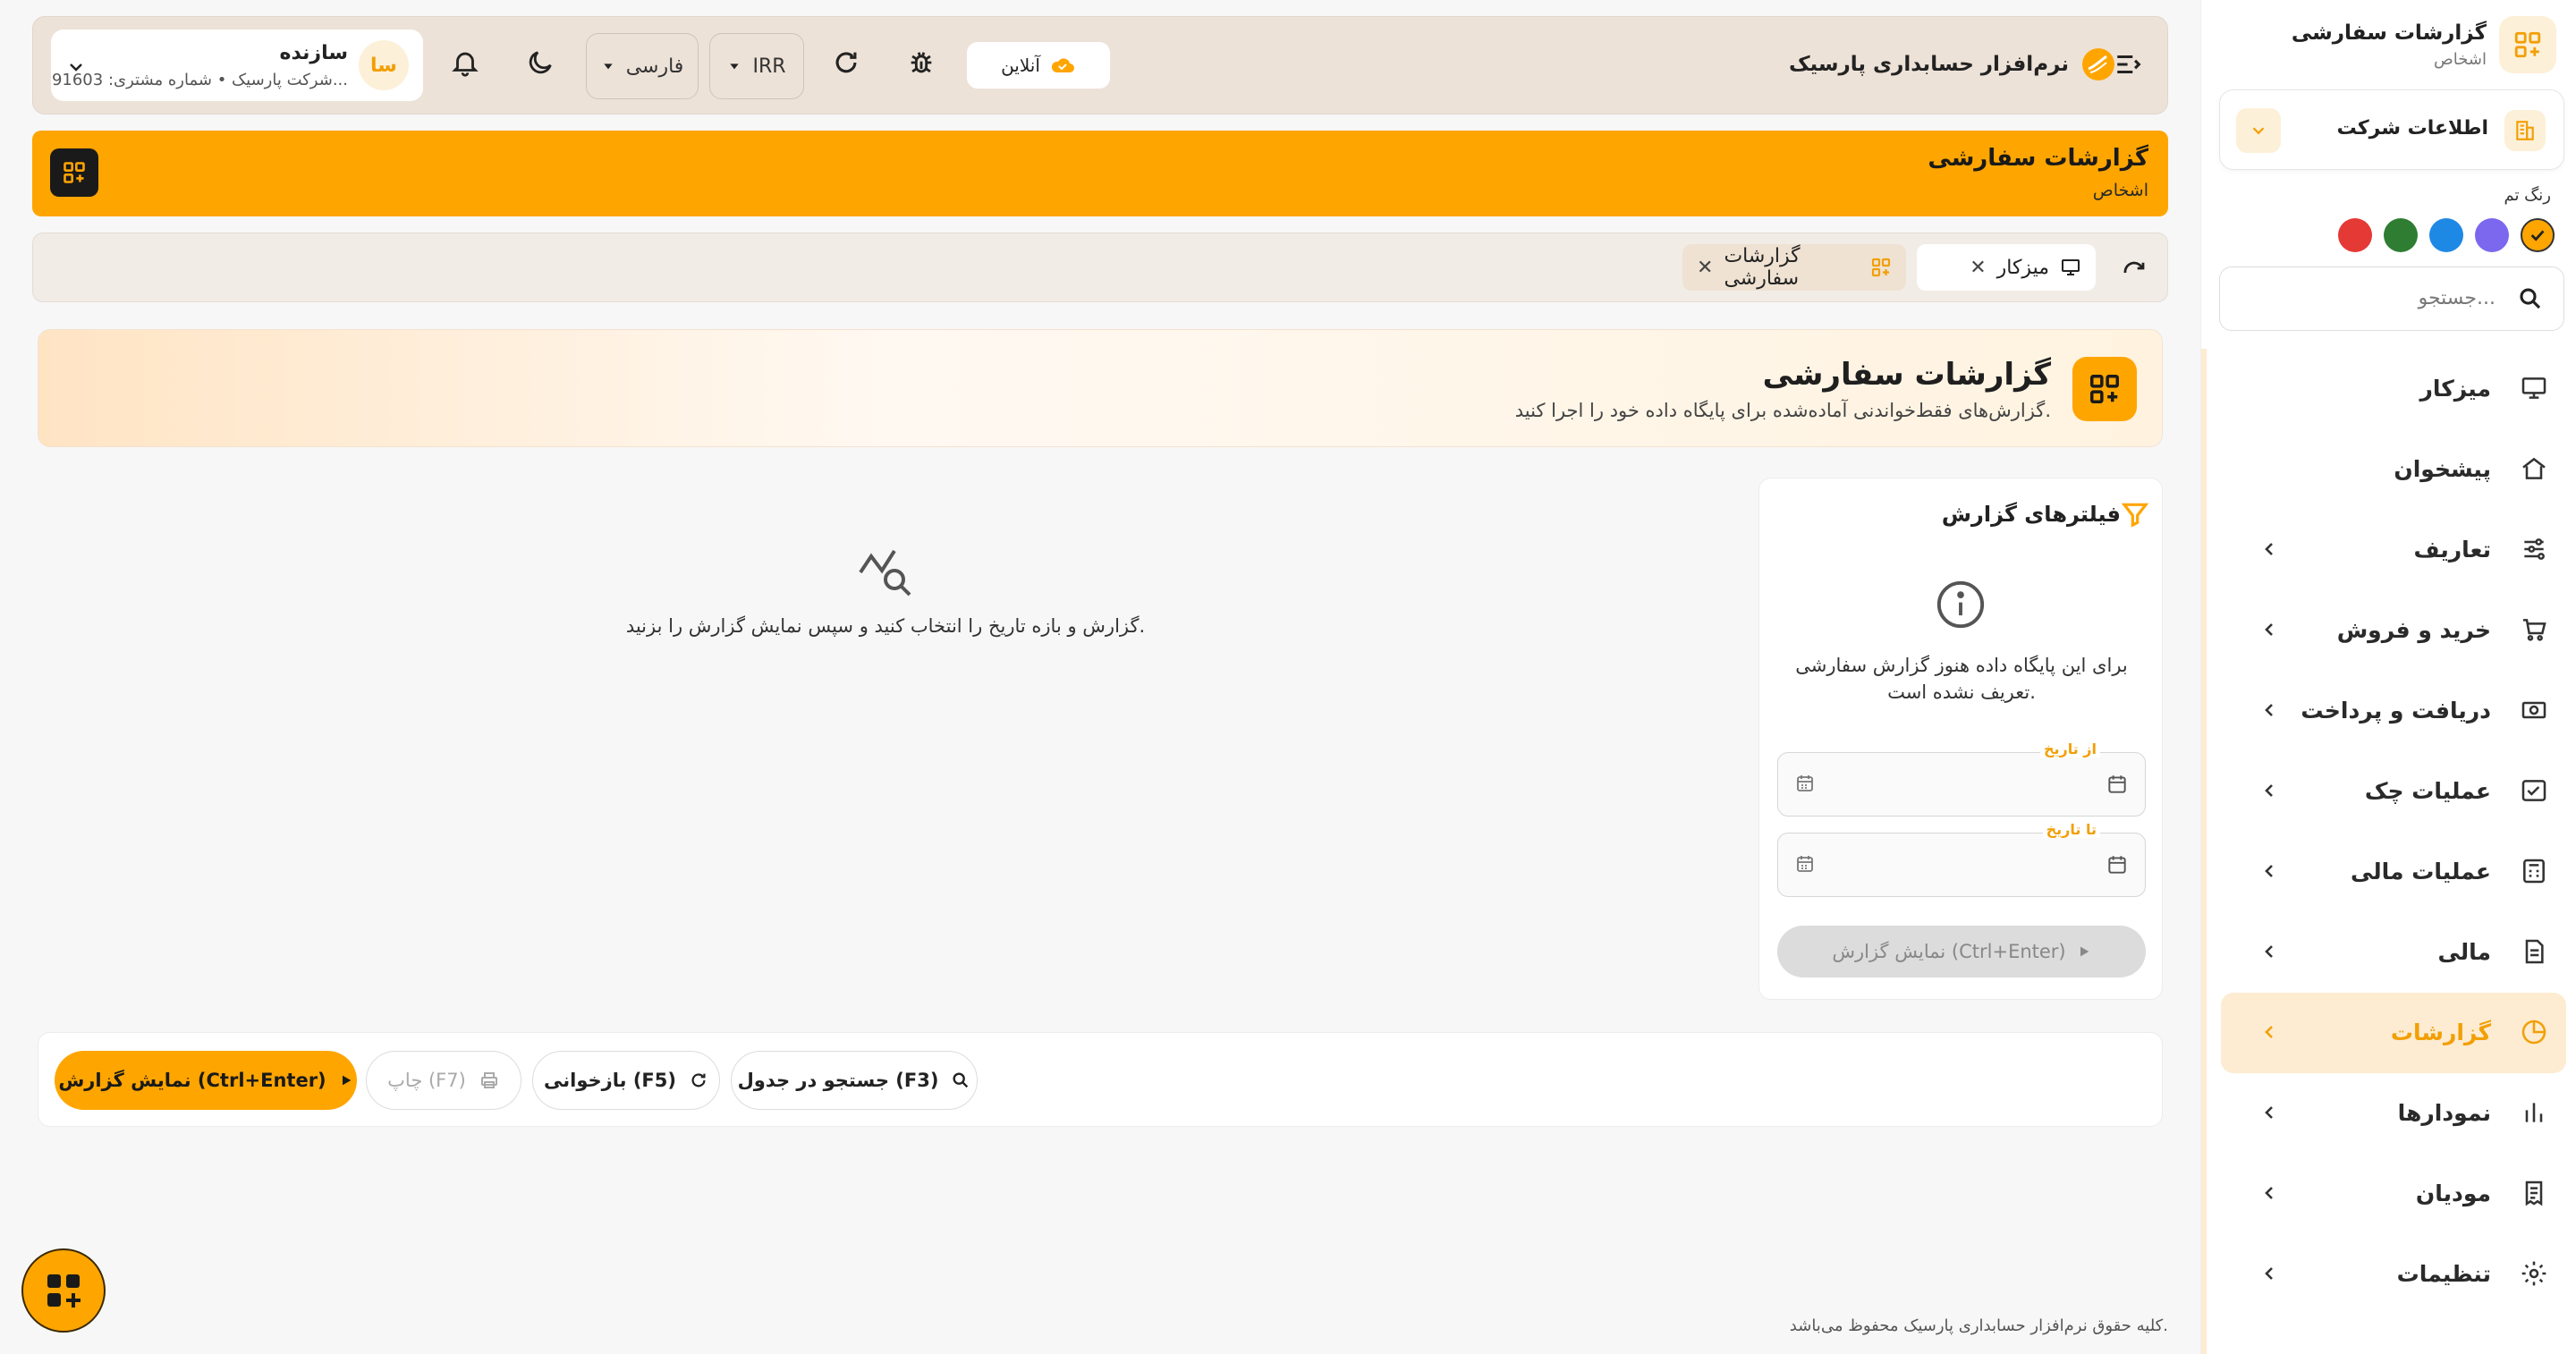 The image size is (2576, 1354). Describe the element at coordinates (1961, 952) in the screenshot. I see `show-report-button-disabled: نمایش گزارش (Ctrl+Enter)` at that location.